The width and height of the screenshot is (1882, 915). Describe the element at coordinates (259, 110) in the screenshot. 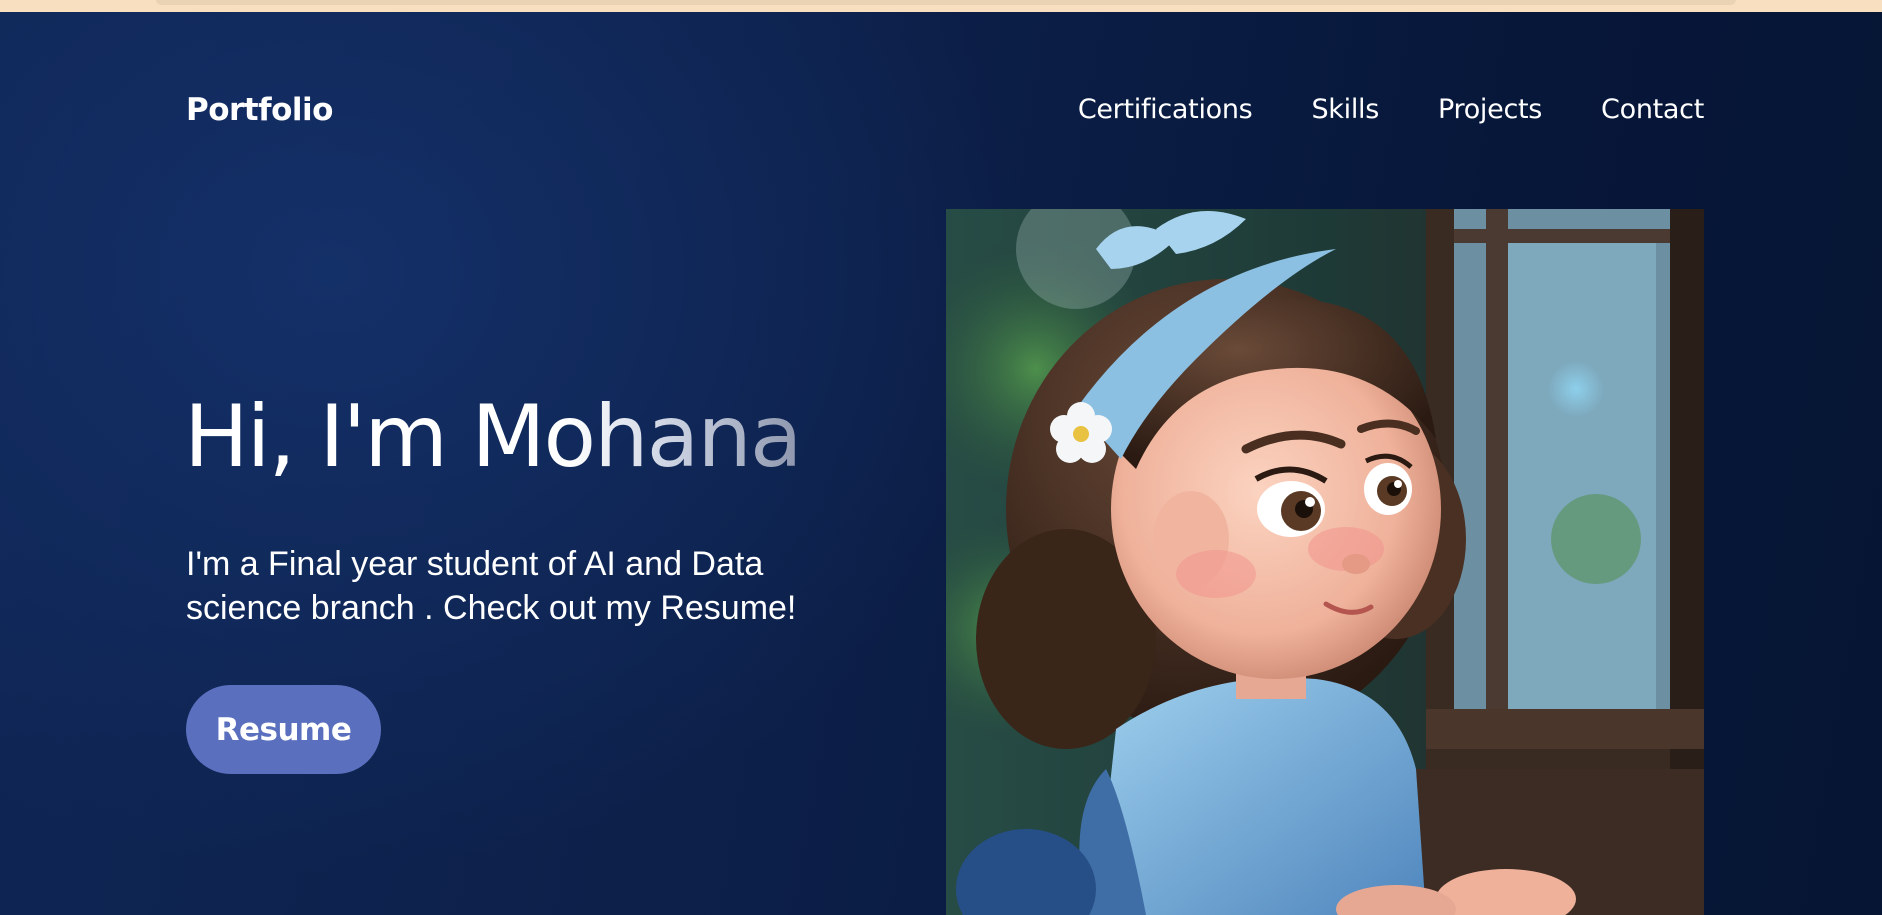

I see `site-logo: Portfolio` at that location.